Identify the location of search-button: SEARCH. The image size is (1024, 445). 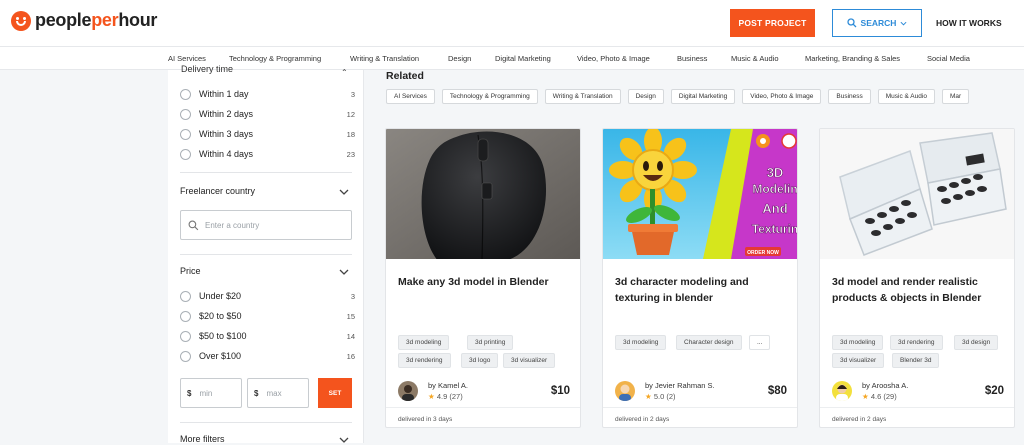
(877, 23).